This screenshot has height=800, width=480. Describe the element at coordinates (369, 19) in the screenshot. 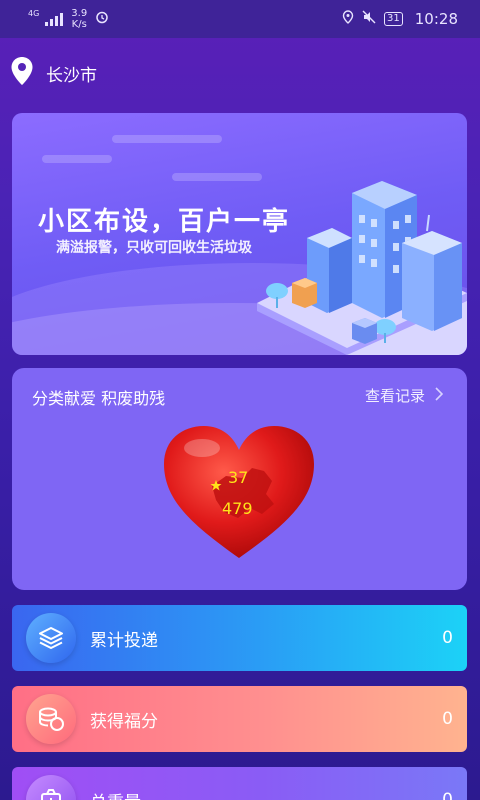

I see `mute-icon` at that location.